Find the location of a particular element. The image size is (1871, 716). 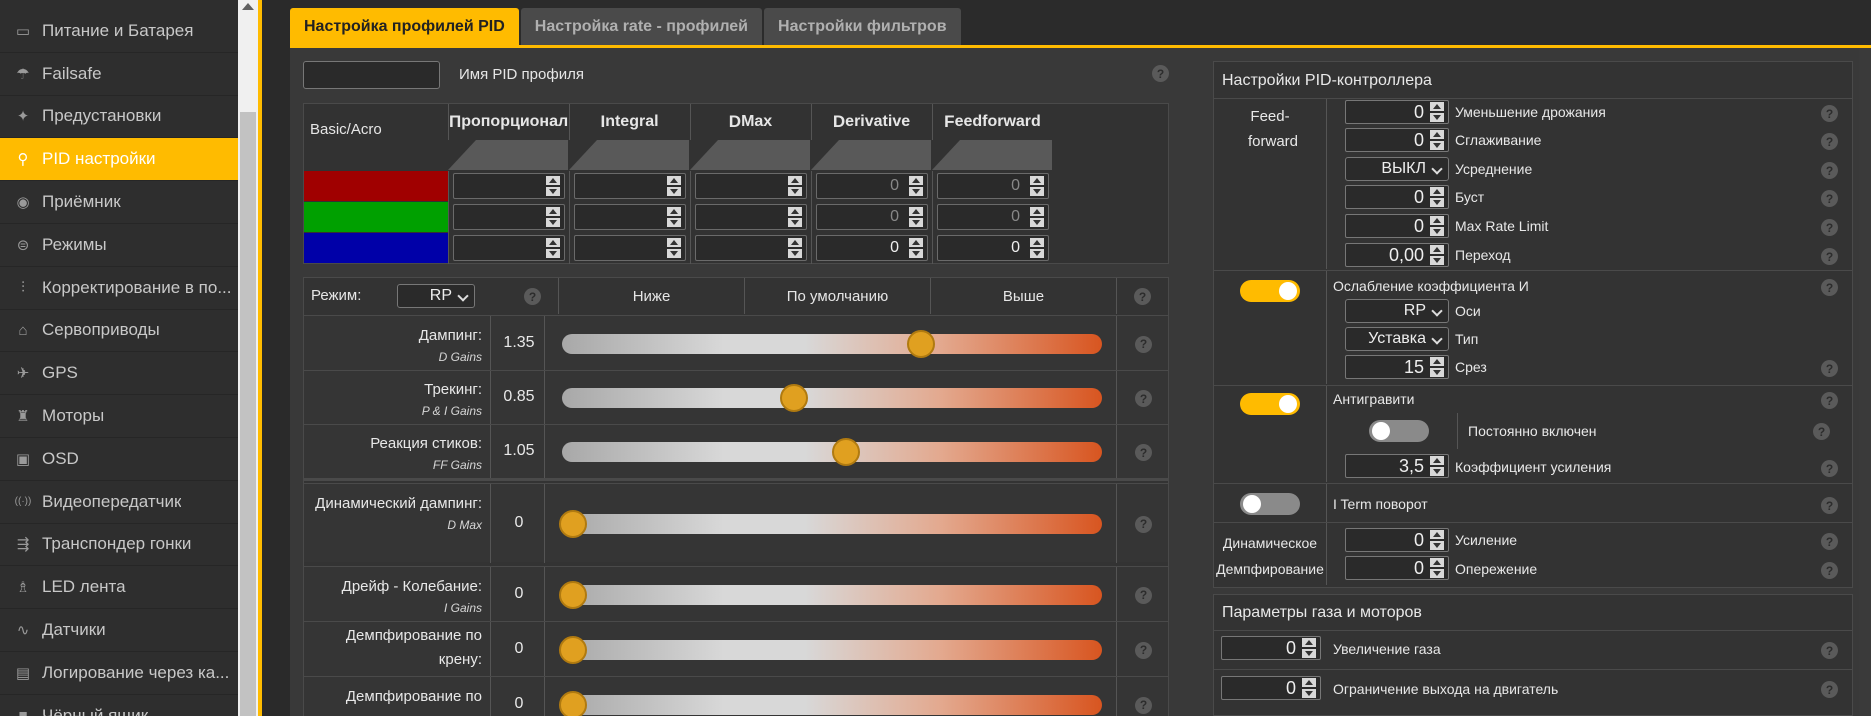

dynamic-damping-advance-input: 0 is located at coordinates (1397, 568).